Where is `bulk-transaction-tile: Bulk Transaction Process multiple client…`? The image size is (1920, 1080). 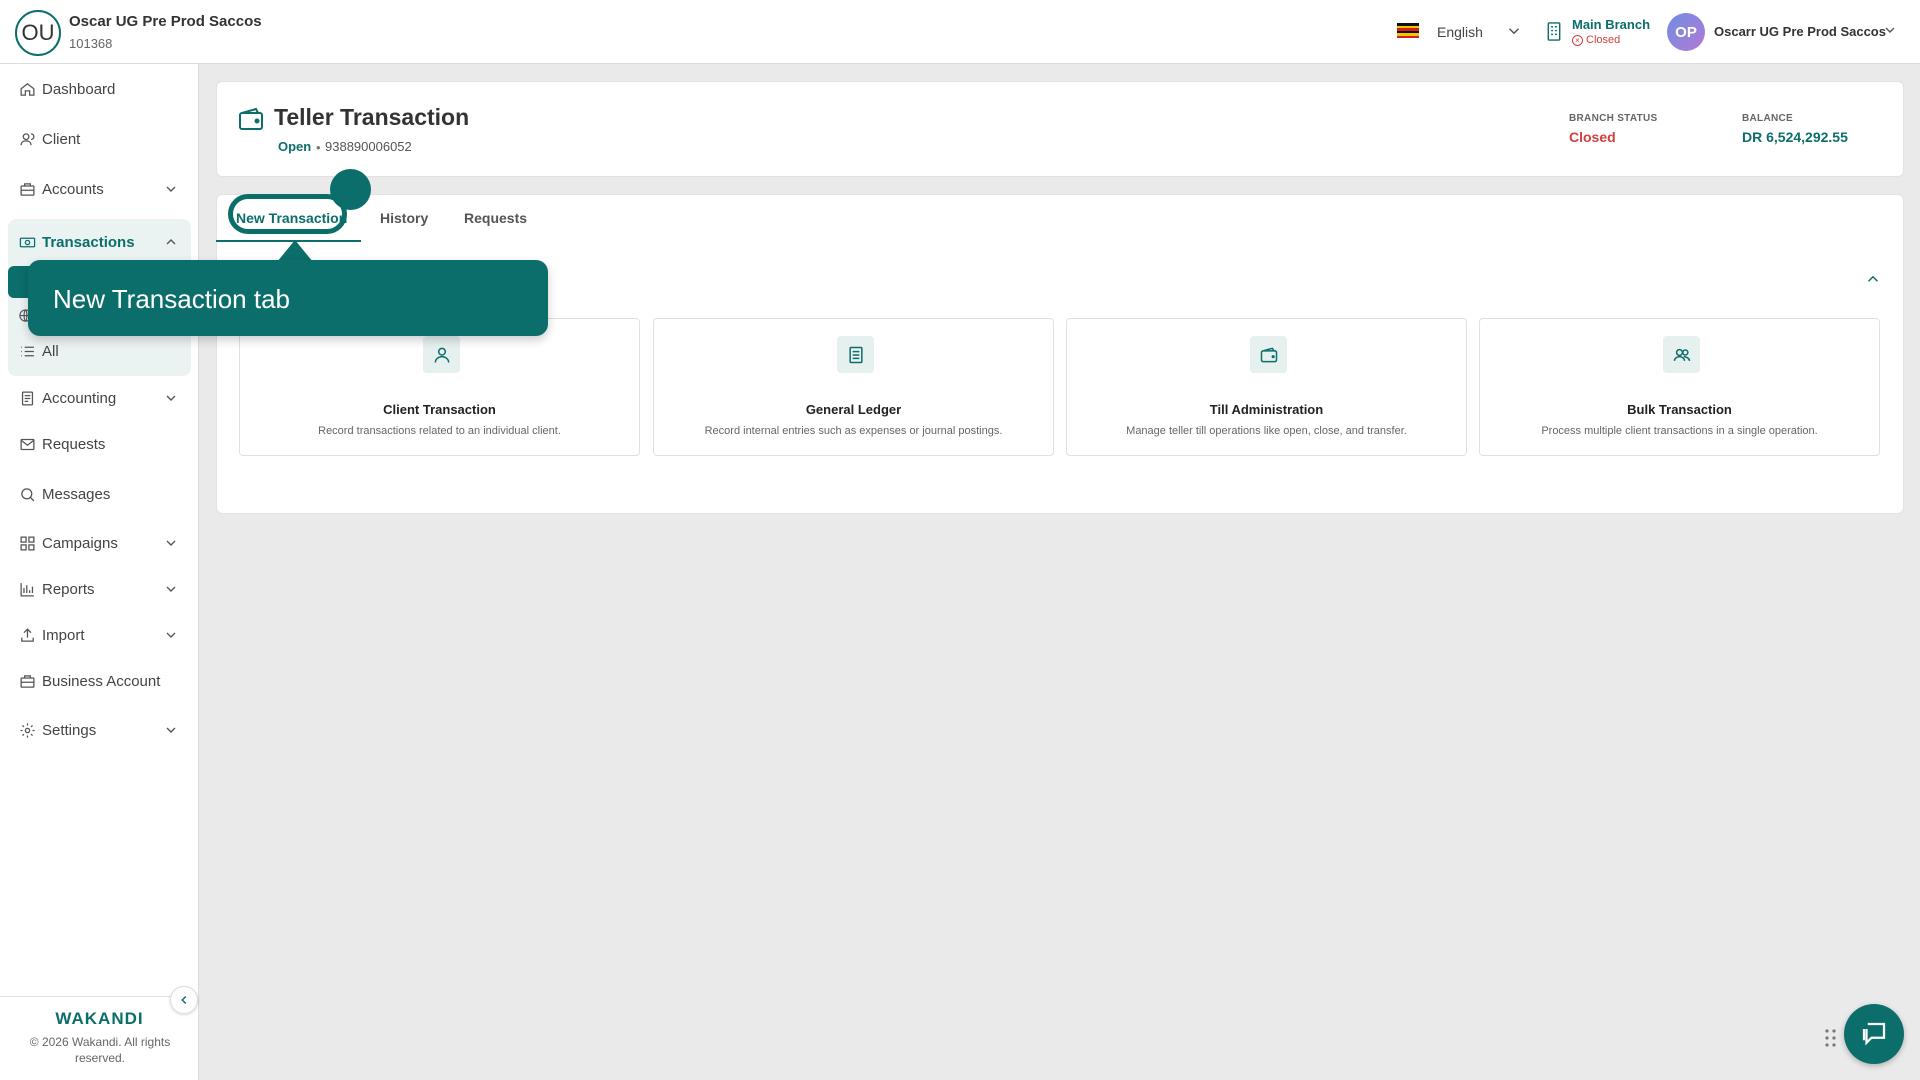 bulk-transaction-tile: Bulk Transaction Process multiple client… is located at coordinates (1679, 387).